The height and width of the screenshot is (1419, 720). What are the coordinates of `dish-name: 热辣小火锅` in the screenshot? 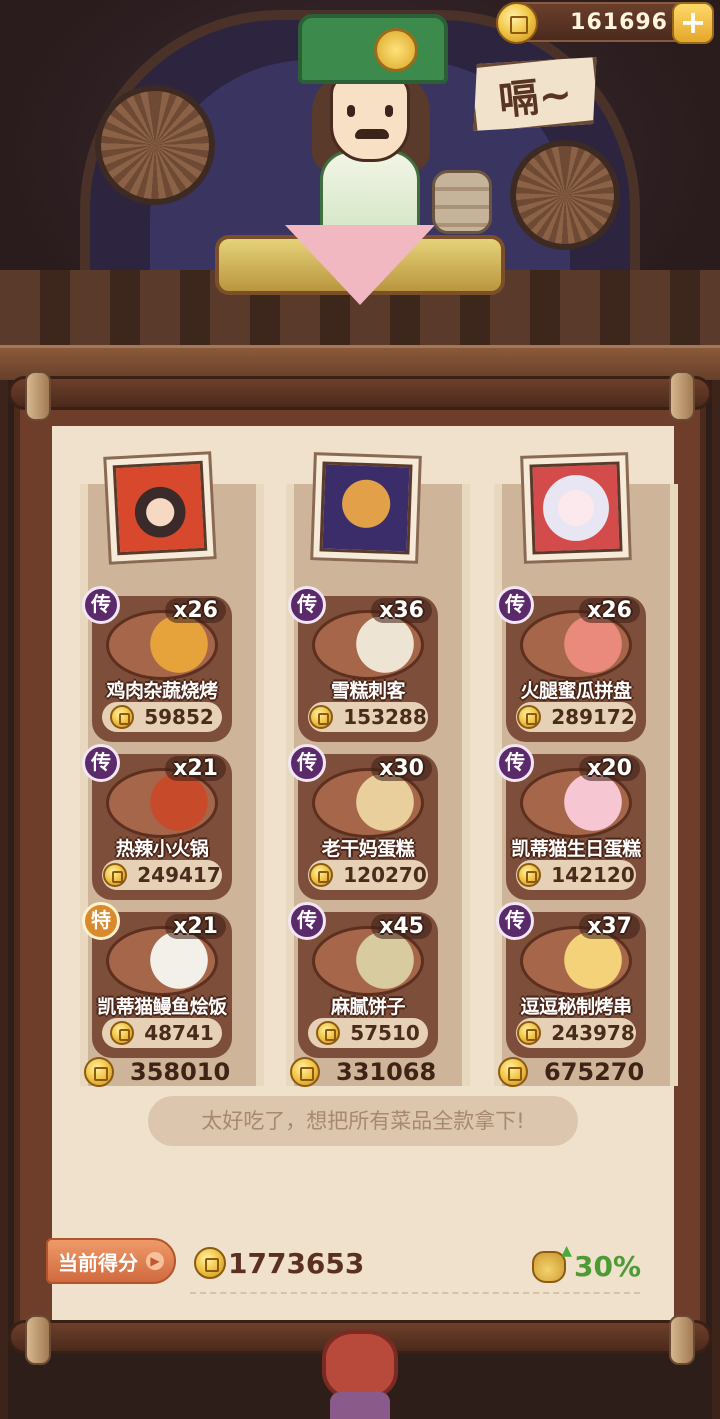 It's located at (162, 849).